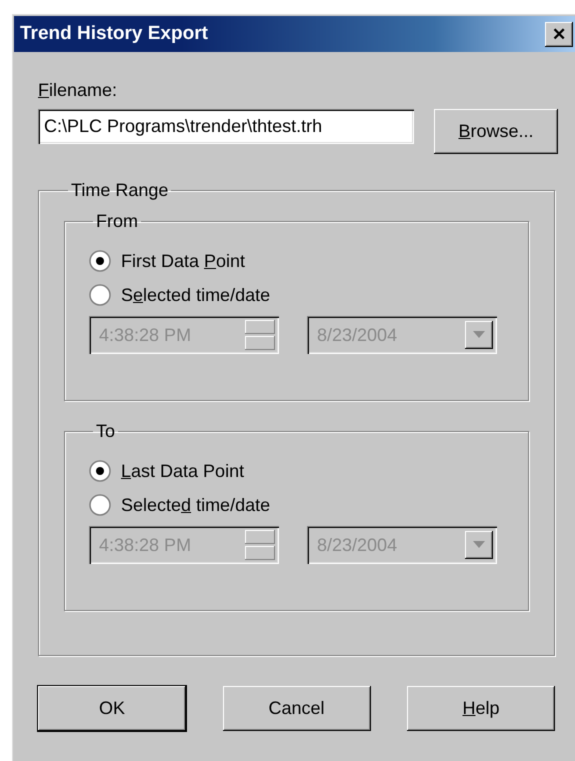  Describe the element at coordinates (78, 90) in the screenshot. I see `filename-label: Filename:` at that location.